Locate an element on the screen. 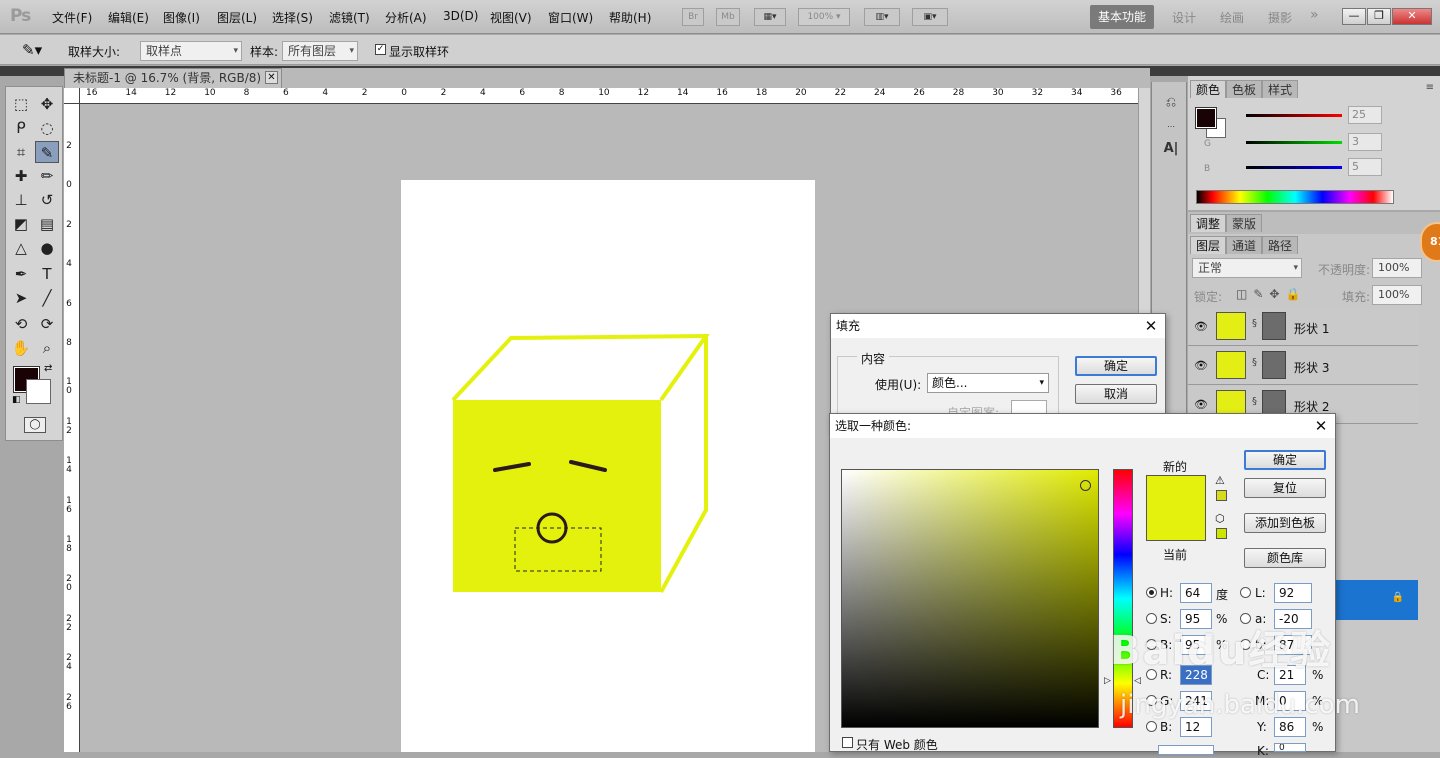 This screenshot has width=1440, height=758. fill-ok-button: 确定 is located at coordinates (1116, 366).